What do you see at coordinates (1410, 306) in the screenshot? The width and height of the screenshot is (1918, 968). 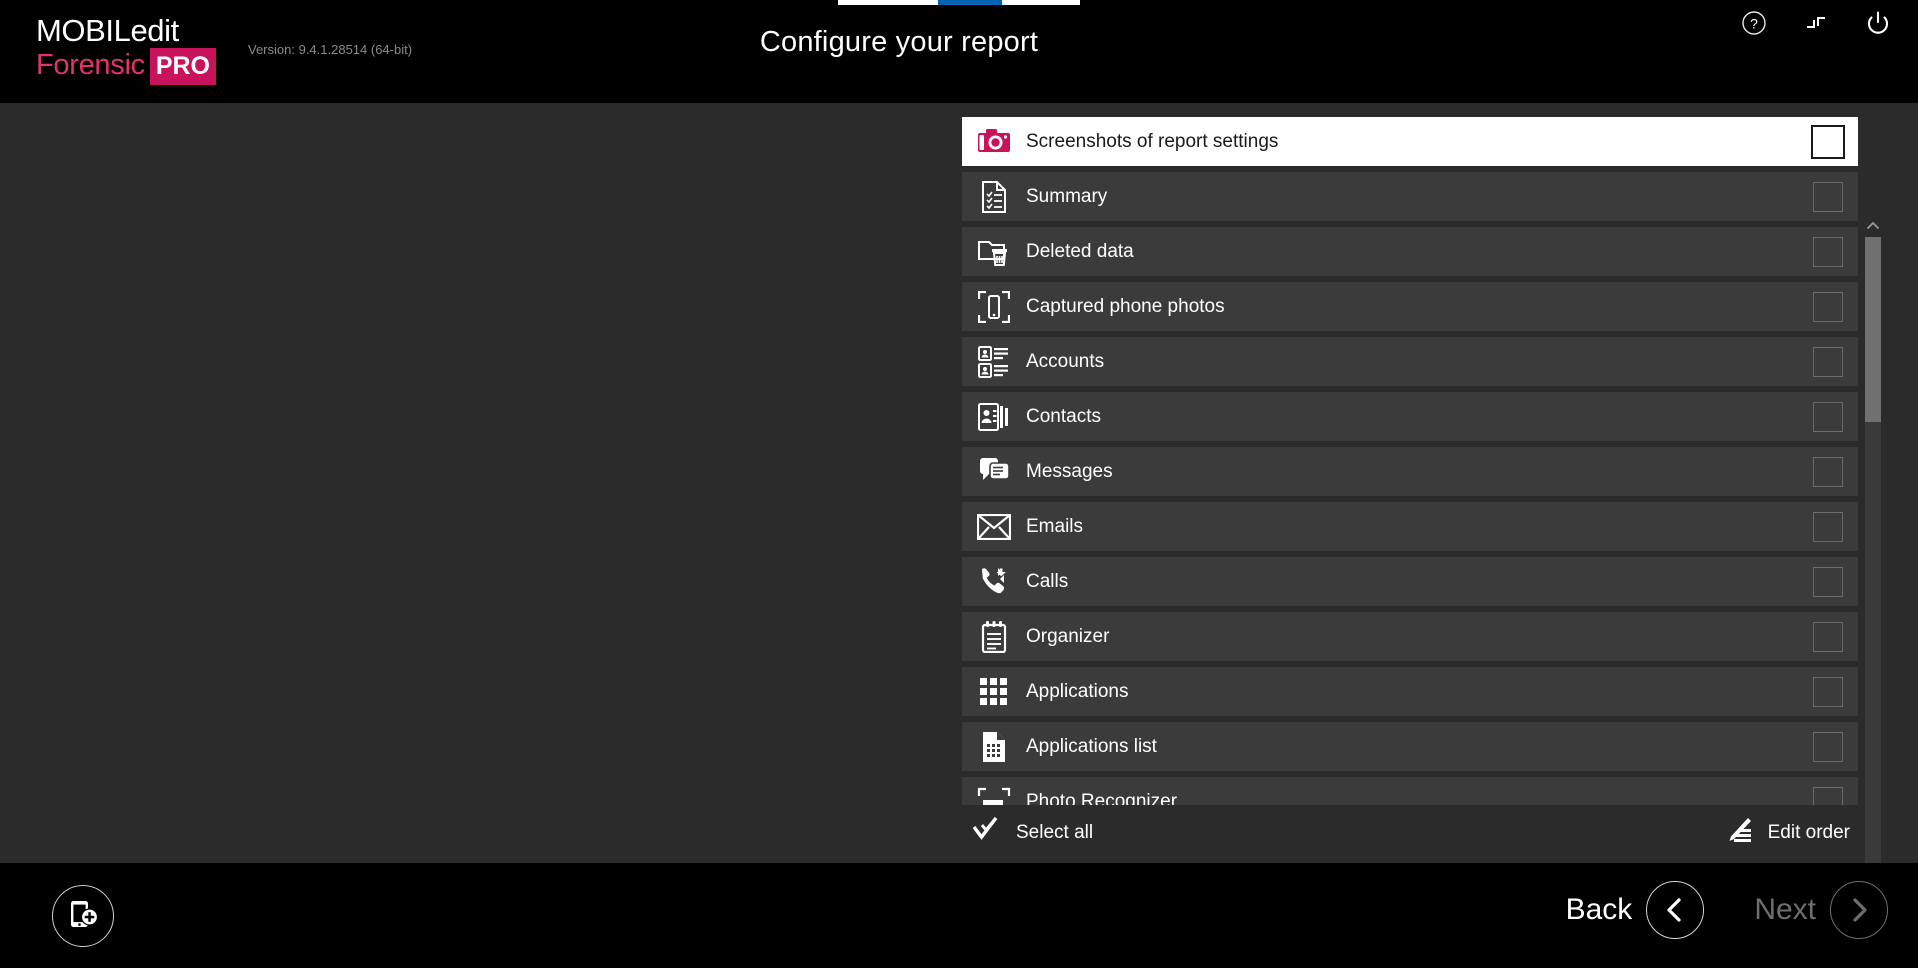 I see `report-item-row: Captured phone photos` at bounding box center [1410, 306].